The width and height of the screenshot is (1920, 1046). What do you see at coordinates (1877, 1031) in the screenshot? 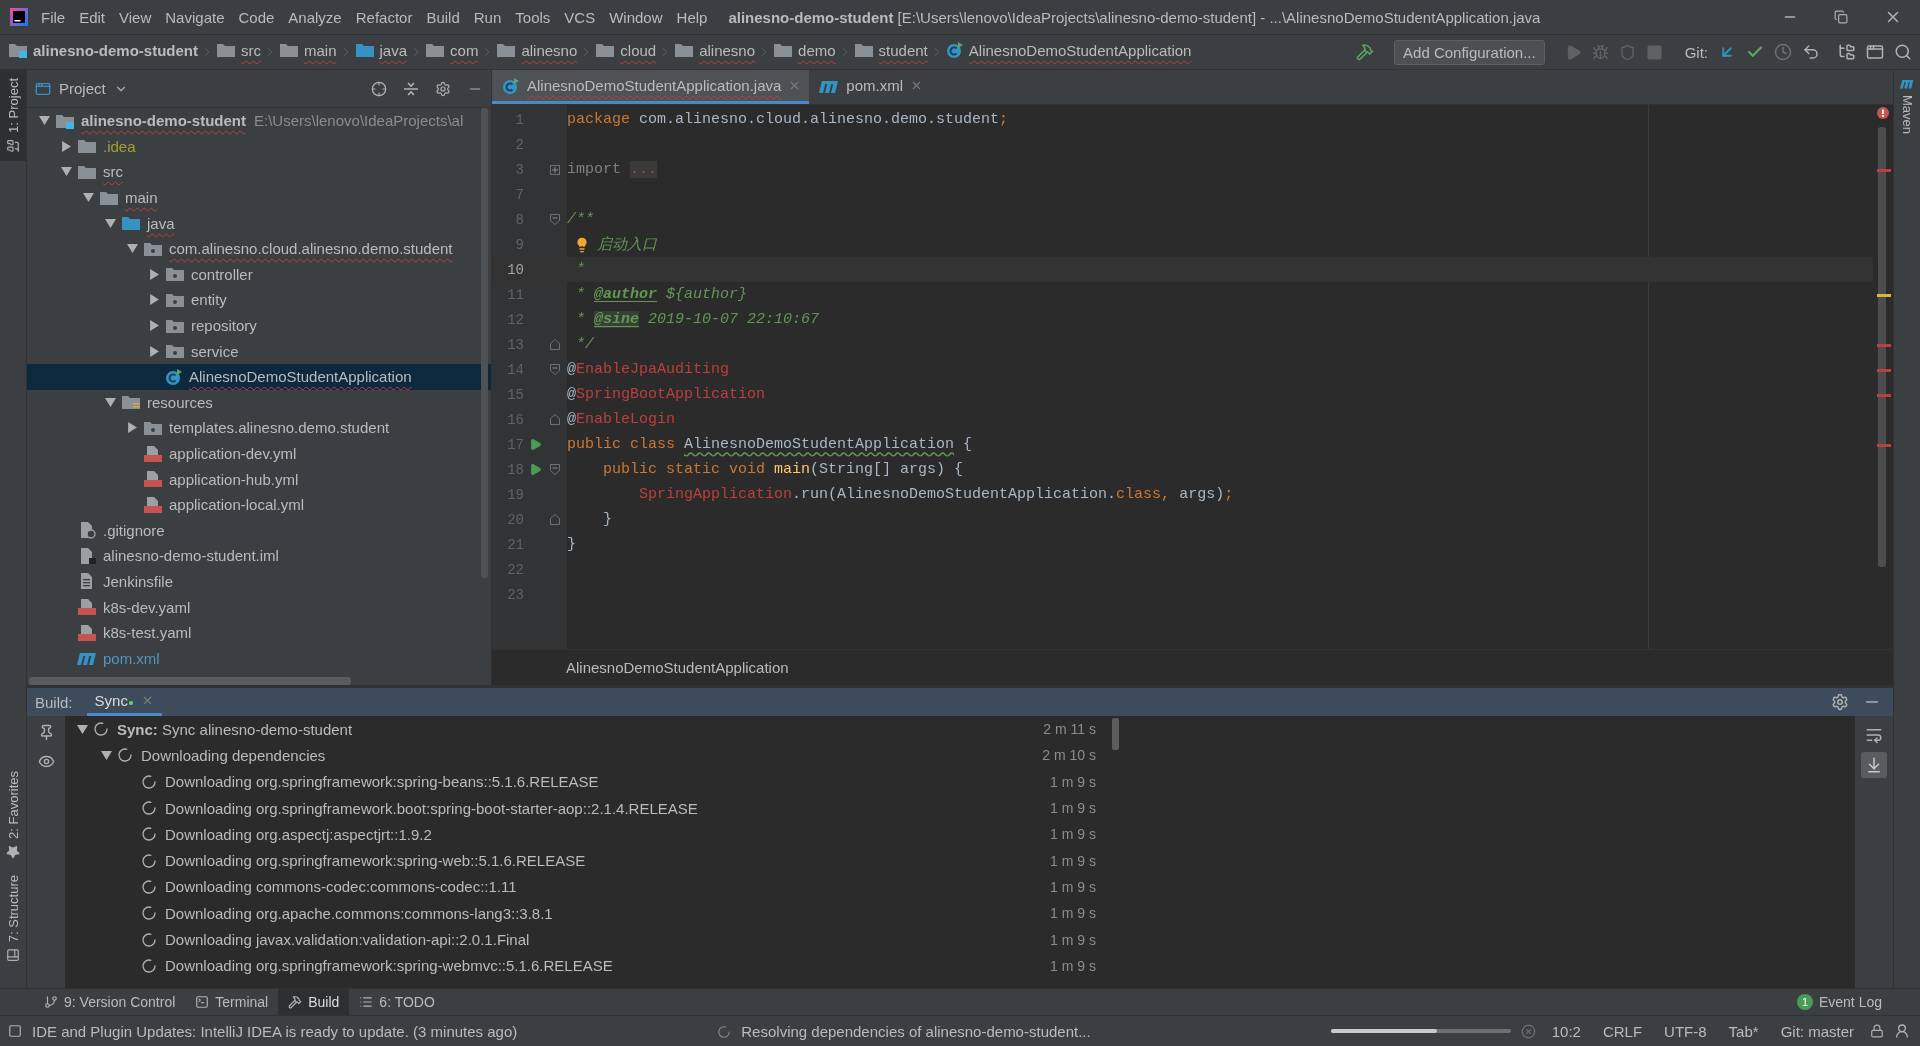
I see `lock-icon` at bounding box center [1877, 1031].